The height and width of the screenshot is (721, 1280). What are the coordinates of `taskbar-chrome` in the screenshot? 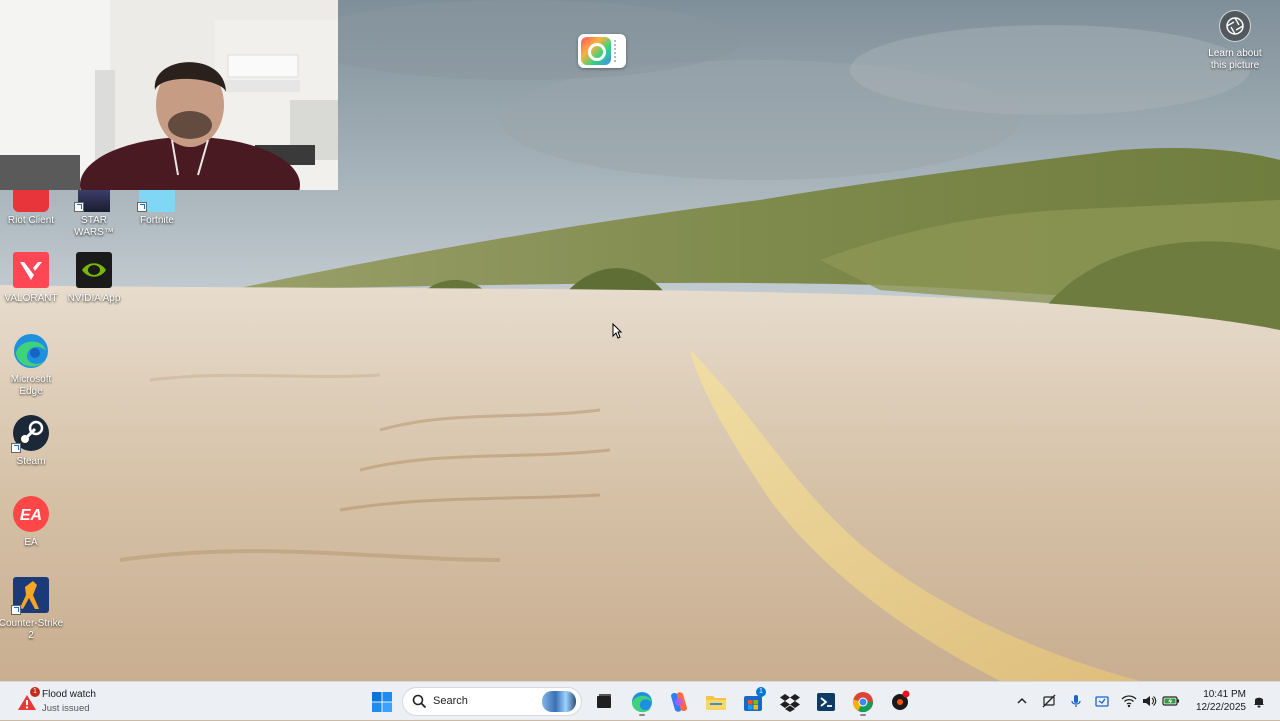 It's located at (863, 702).